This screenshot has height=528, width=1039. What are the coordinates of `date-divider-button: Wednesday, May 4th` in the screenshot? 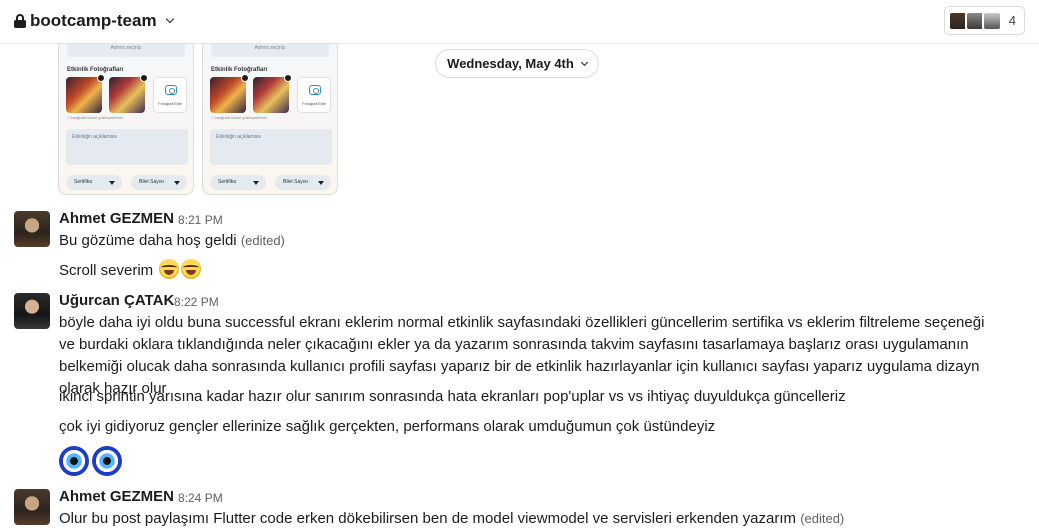 It's located at (517, 63).